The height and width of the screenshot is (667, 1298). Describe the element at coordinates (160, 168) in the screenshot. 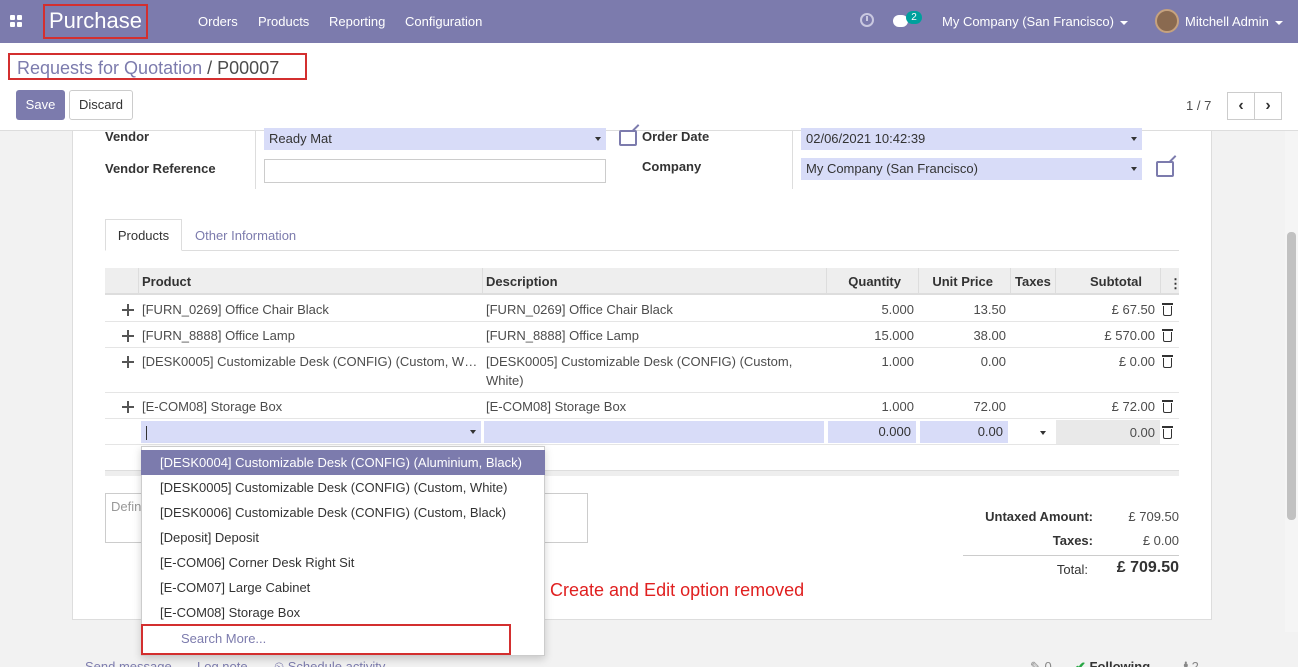

I see `vendor-reference-label: Vendor Reference` at that location.